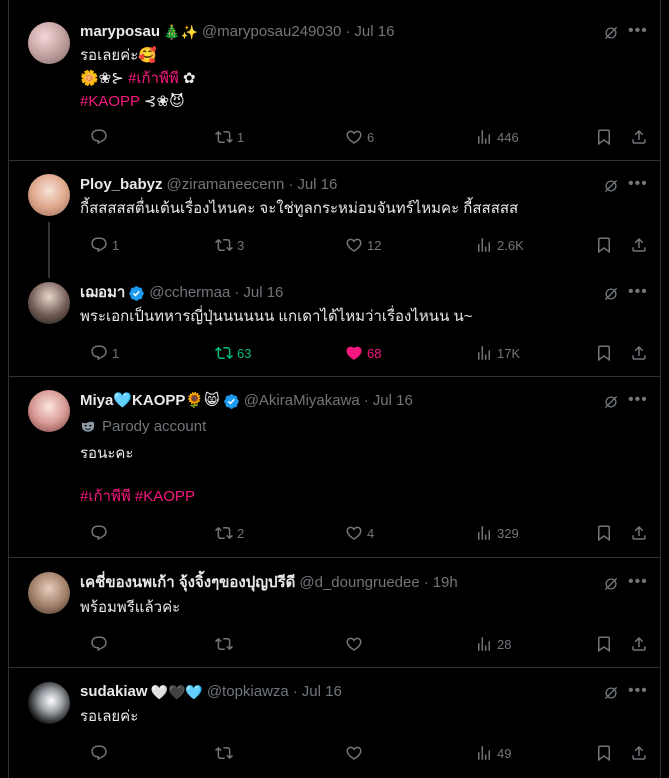 Image resolution: width=669 pixels, height=778 pixels. I want to click on like-button: 4, so click(359, 533).